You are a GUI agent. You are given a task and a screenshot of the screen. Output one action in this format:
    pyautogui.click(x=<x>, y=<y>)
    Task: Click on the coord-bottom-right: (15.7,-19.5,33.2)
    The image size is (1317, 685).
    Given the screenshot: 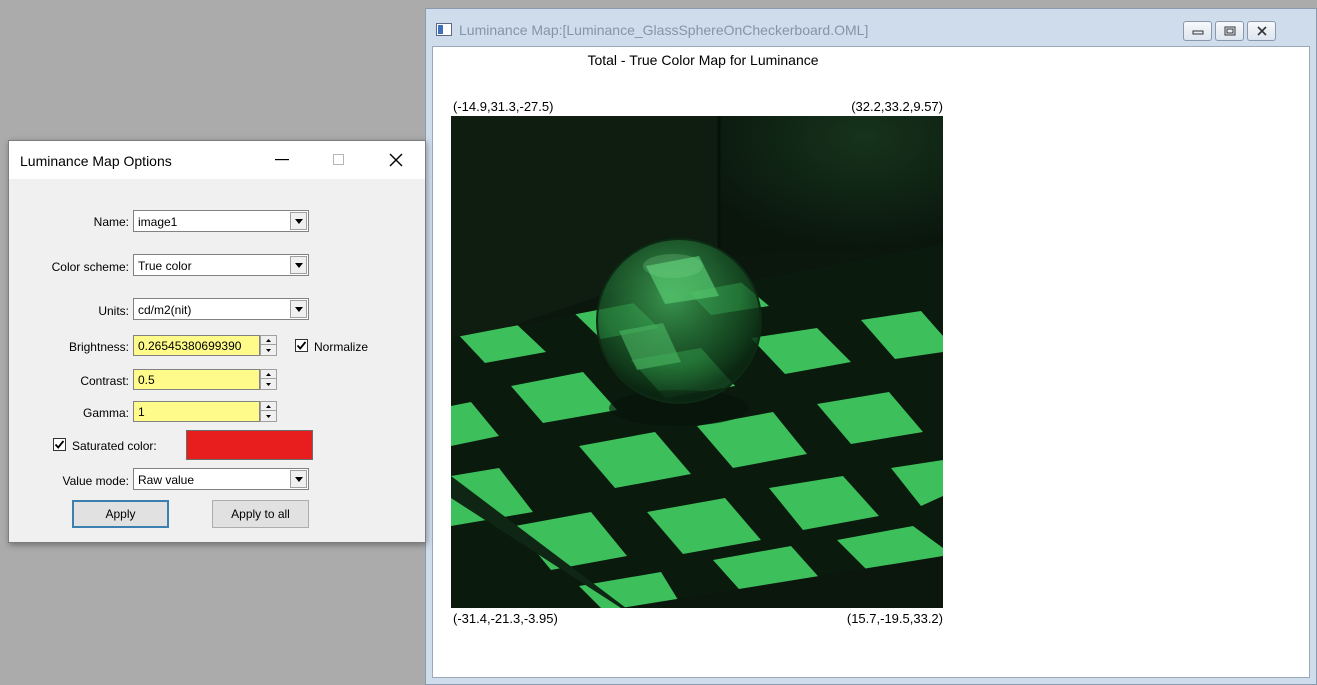 What is the action you would take?
    pyautogui.click(x=894, y=618)
    